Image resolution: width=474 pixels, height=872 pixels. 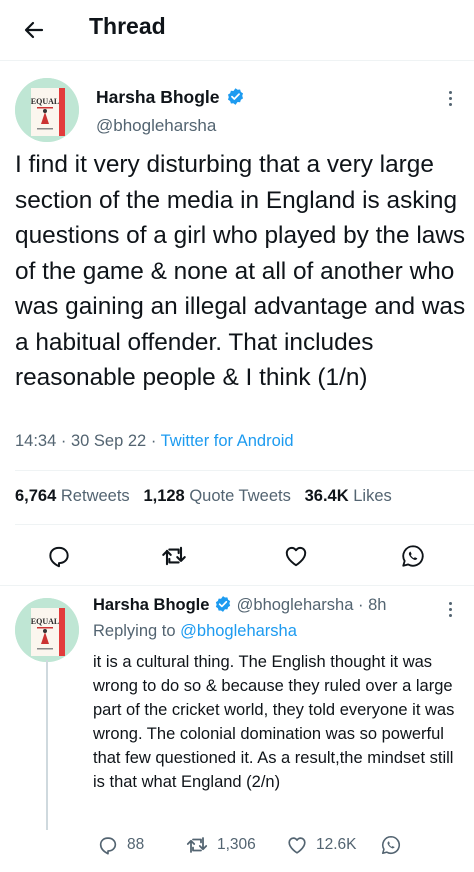 I want to click on retweet-button, so click(x=174, y=556).